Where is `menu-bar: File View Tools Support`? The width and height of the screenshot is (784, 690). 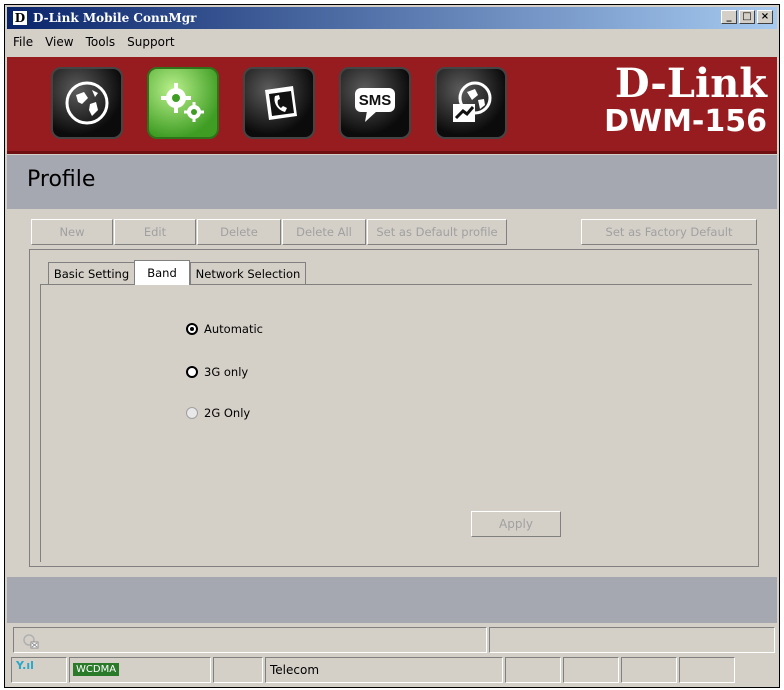 menu-bar: File View Tools Support is located at coordinates (392, 42).